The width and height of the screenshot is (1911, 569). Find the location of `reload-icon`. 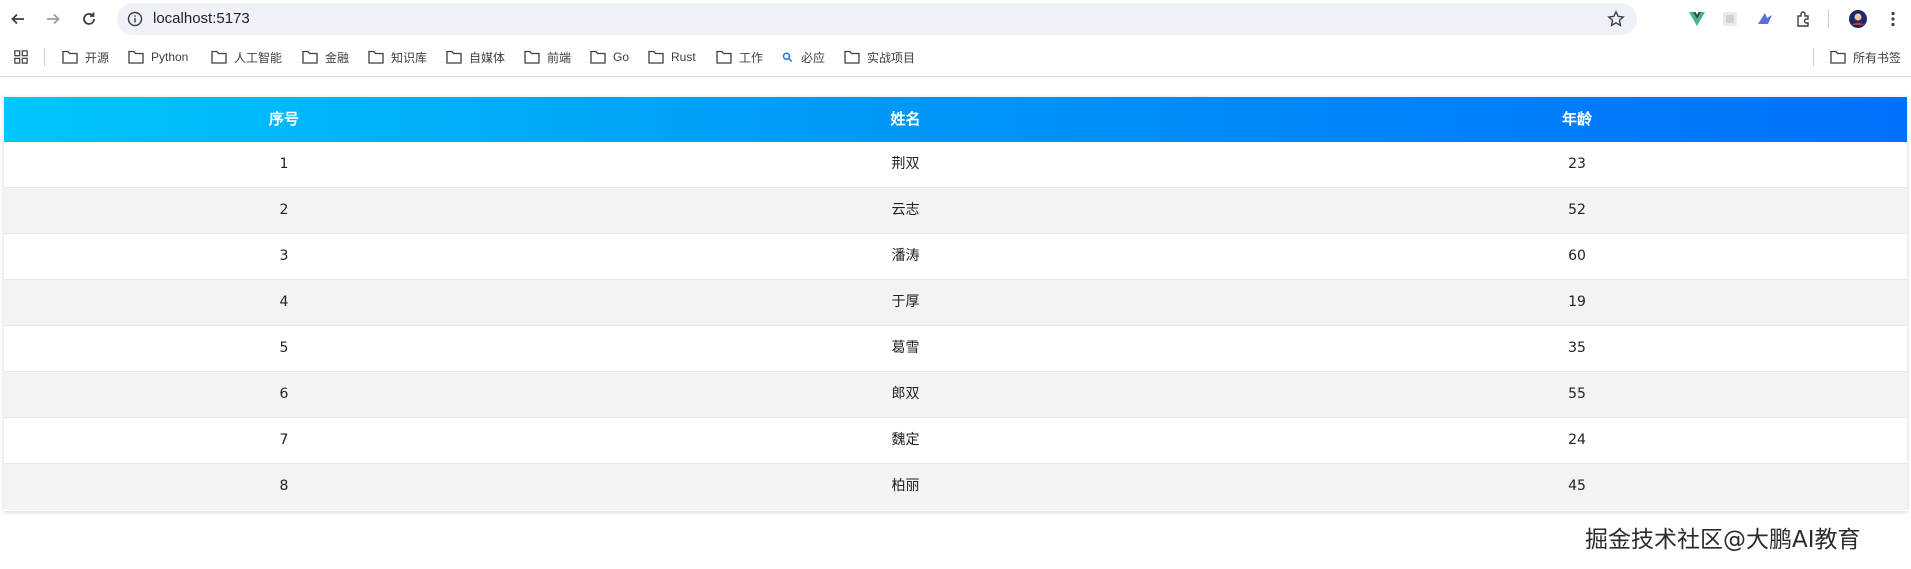

reload-icon is located at coordinates (89, 18).